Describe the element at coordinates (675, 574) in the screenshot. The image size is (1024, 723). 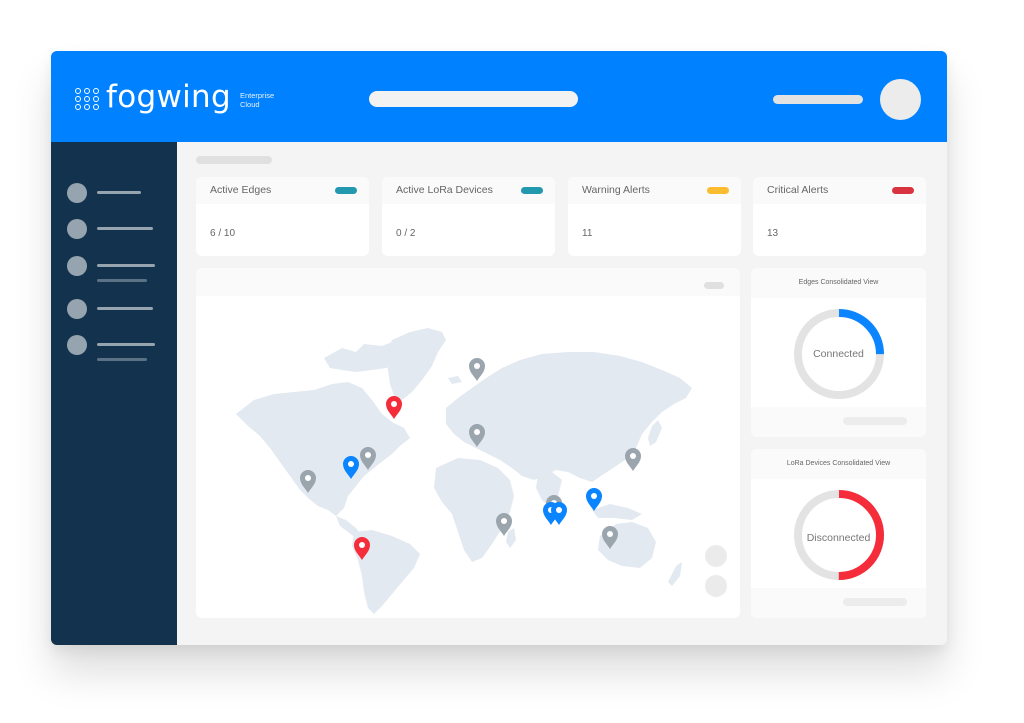
I see `land-new-zealand` at that location.